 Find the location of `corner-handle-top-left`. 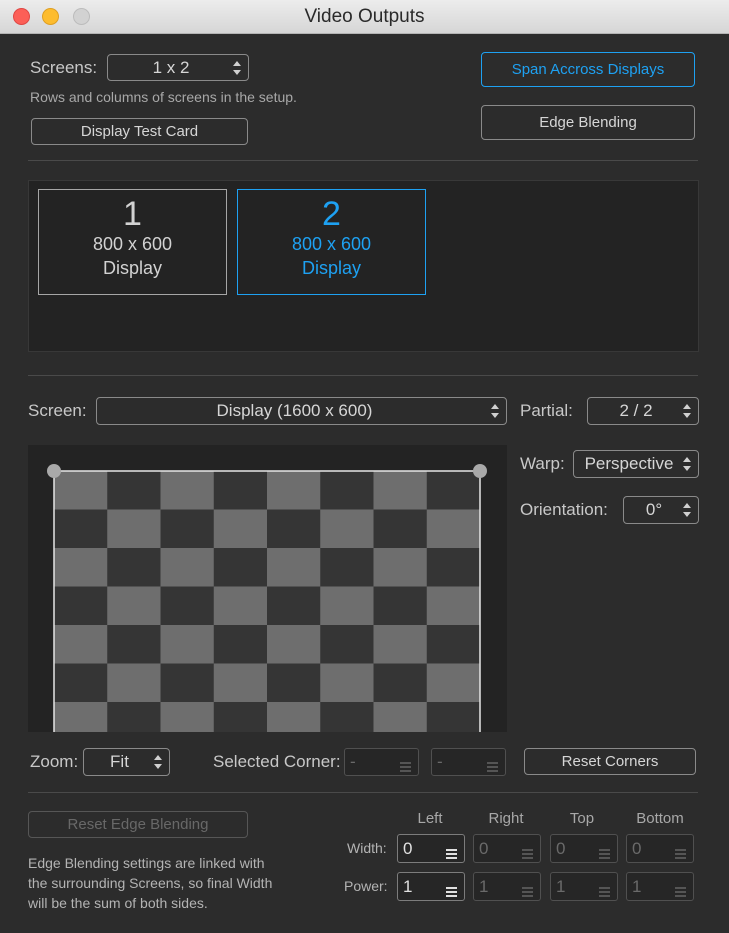

corner-handle-top-left is located at coordinates (54, 471).